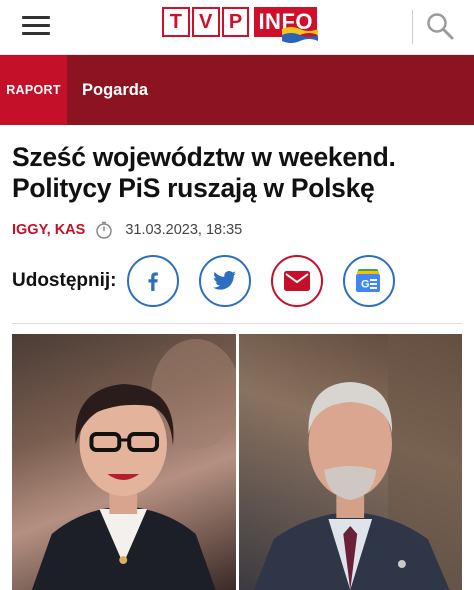  I want to click on header-divider, so click(412, 27).